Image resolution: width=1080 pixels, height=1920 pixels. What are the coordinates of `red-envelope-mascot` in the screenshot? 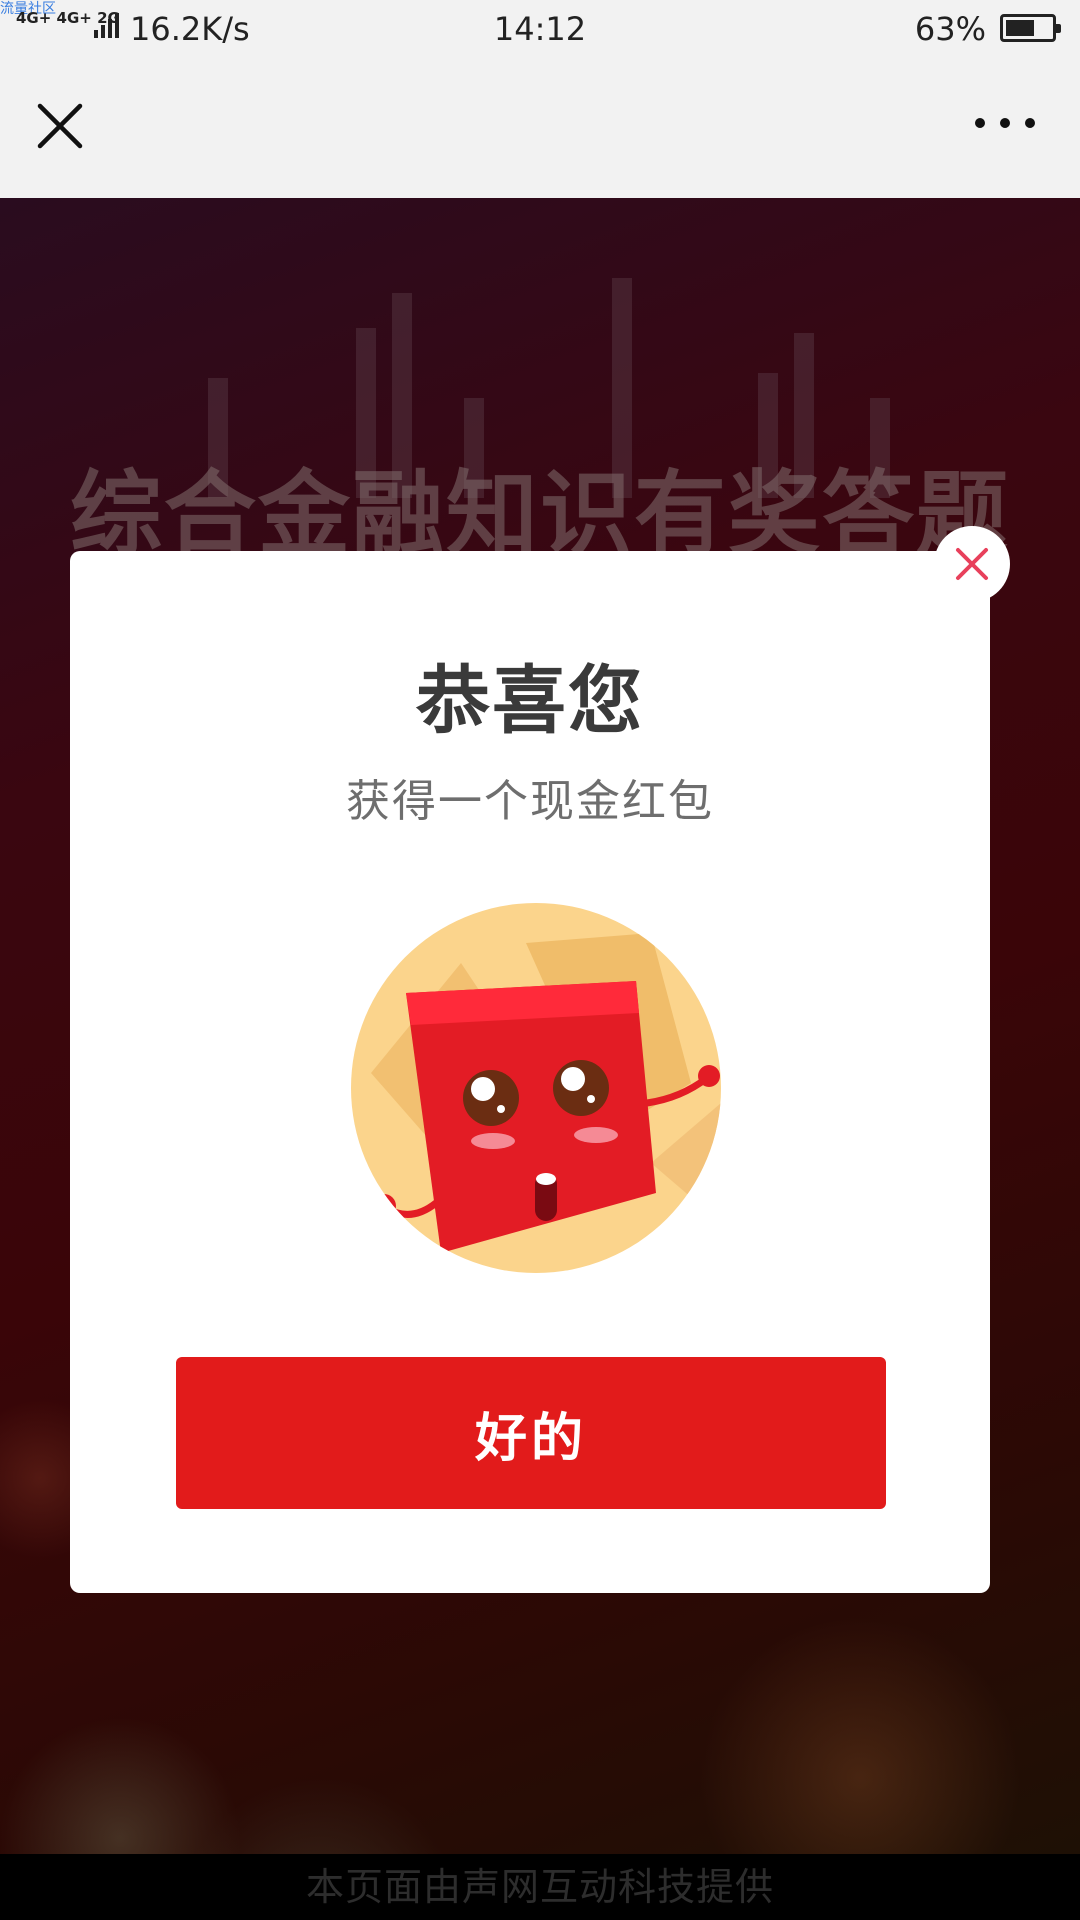 It's located at (536, 1088).